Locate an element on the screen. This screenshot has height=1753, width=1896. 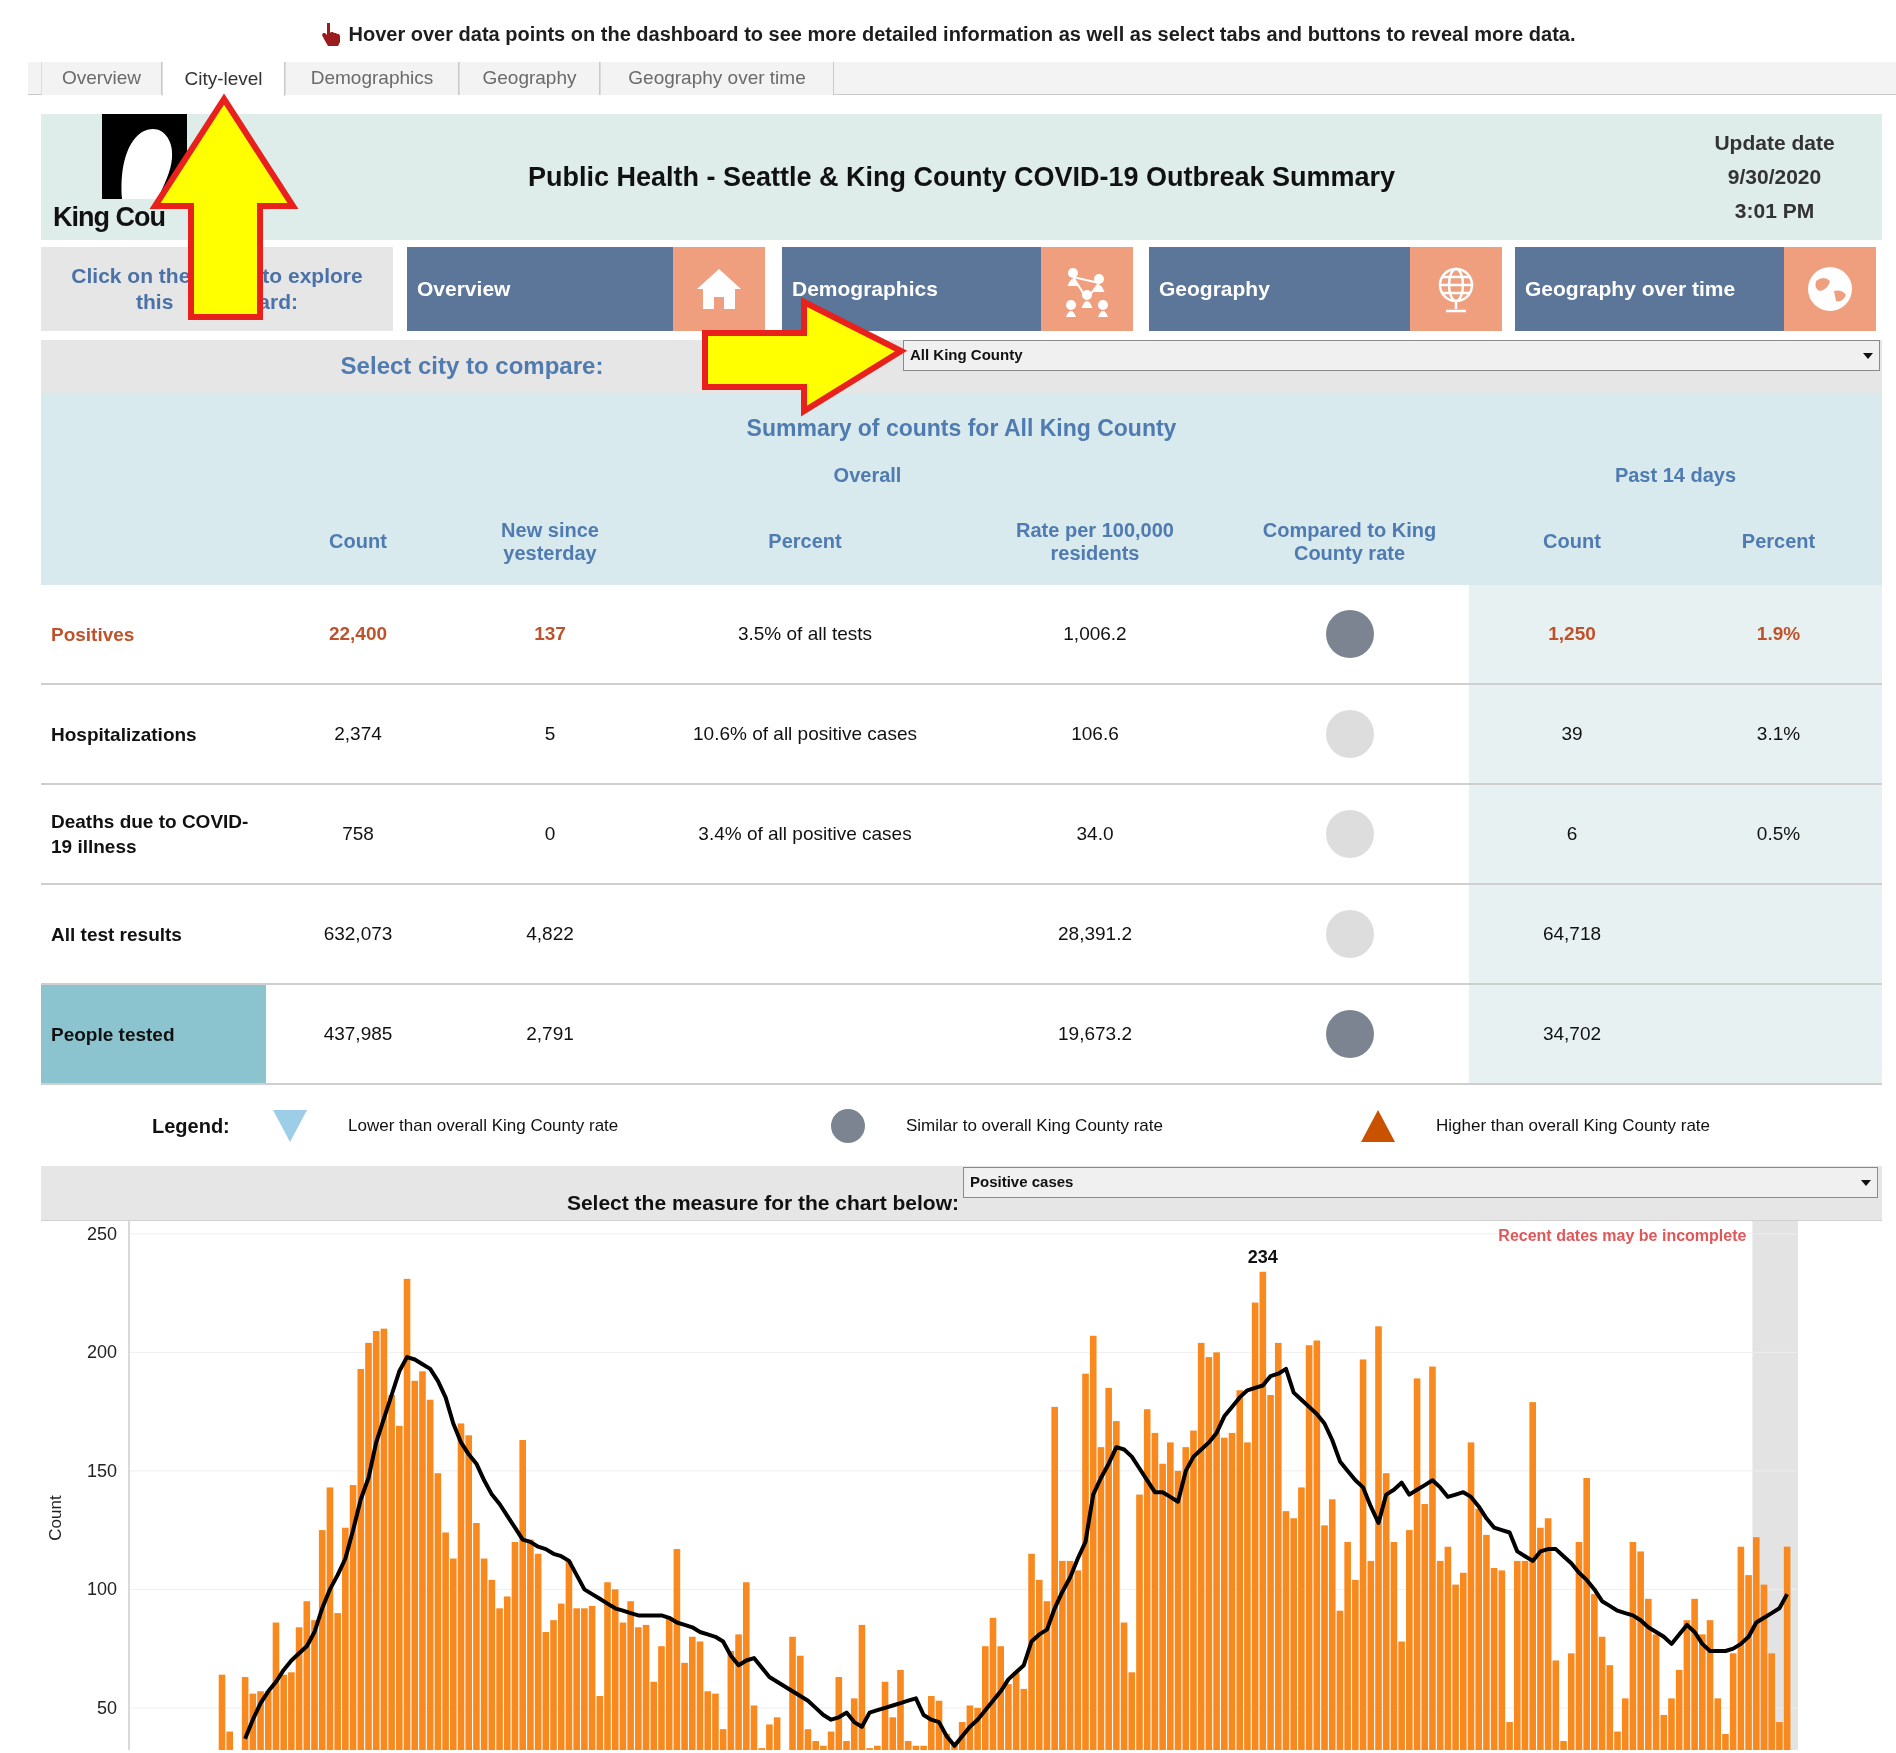
axis-tick-label: 100 is located at coordinates (101, 1589).